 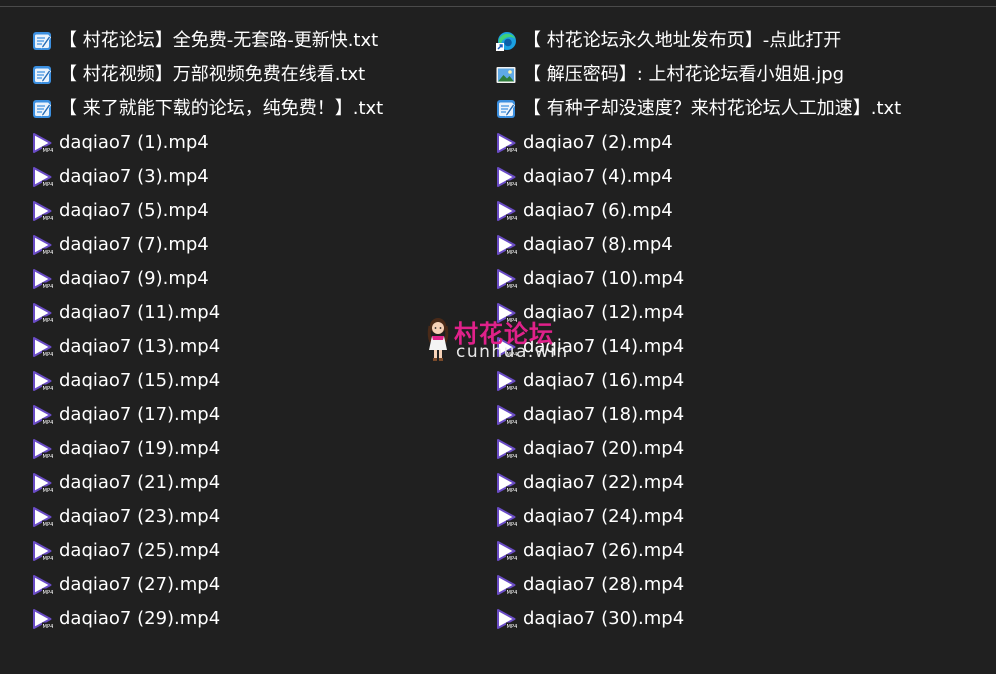 What do you see at coordinates (725, 347) in the screenshot?
I see `file-item: MP4 daqiao7 (14).mp4` at bounding box center [725, 347].